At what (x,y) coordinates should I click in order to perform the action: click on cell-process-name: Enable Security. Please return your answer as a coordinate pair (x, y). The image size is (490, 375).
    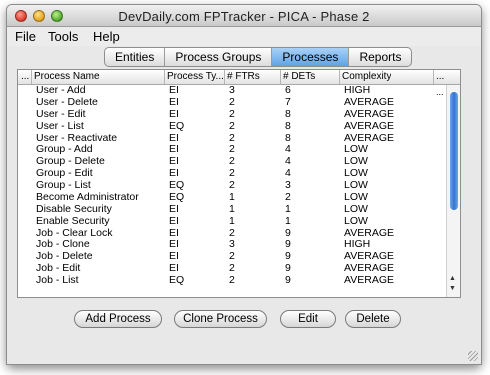
    Looking at the image, I should click on (73, 220).